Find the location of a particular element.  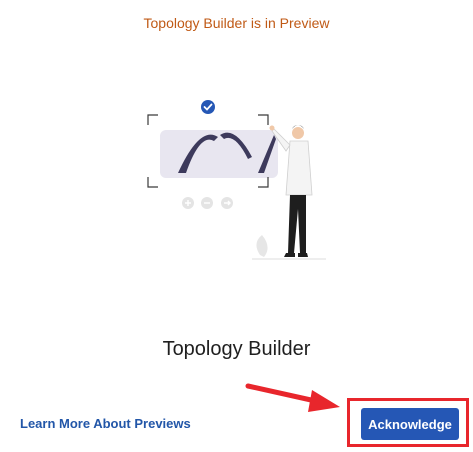

preview-notice: Topology Builder is in Preview is located at coordinates (236, 23).